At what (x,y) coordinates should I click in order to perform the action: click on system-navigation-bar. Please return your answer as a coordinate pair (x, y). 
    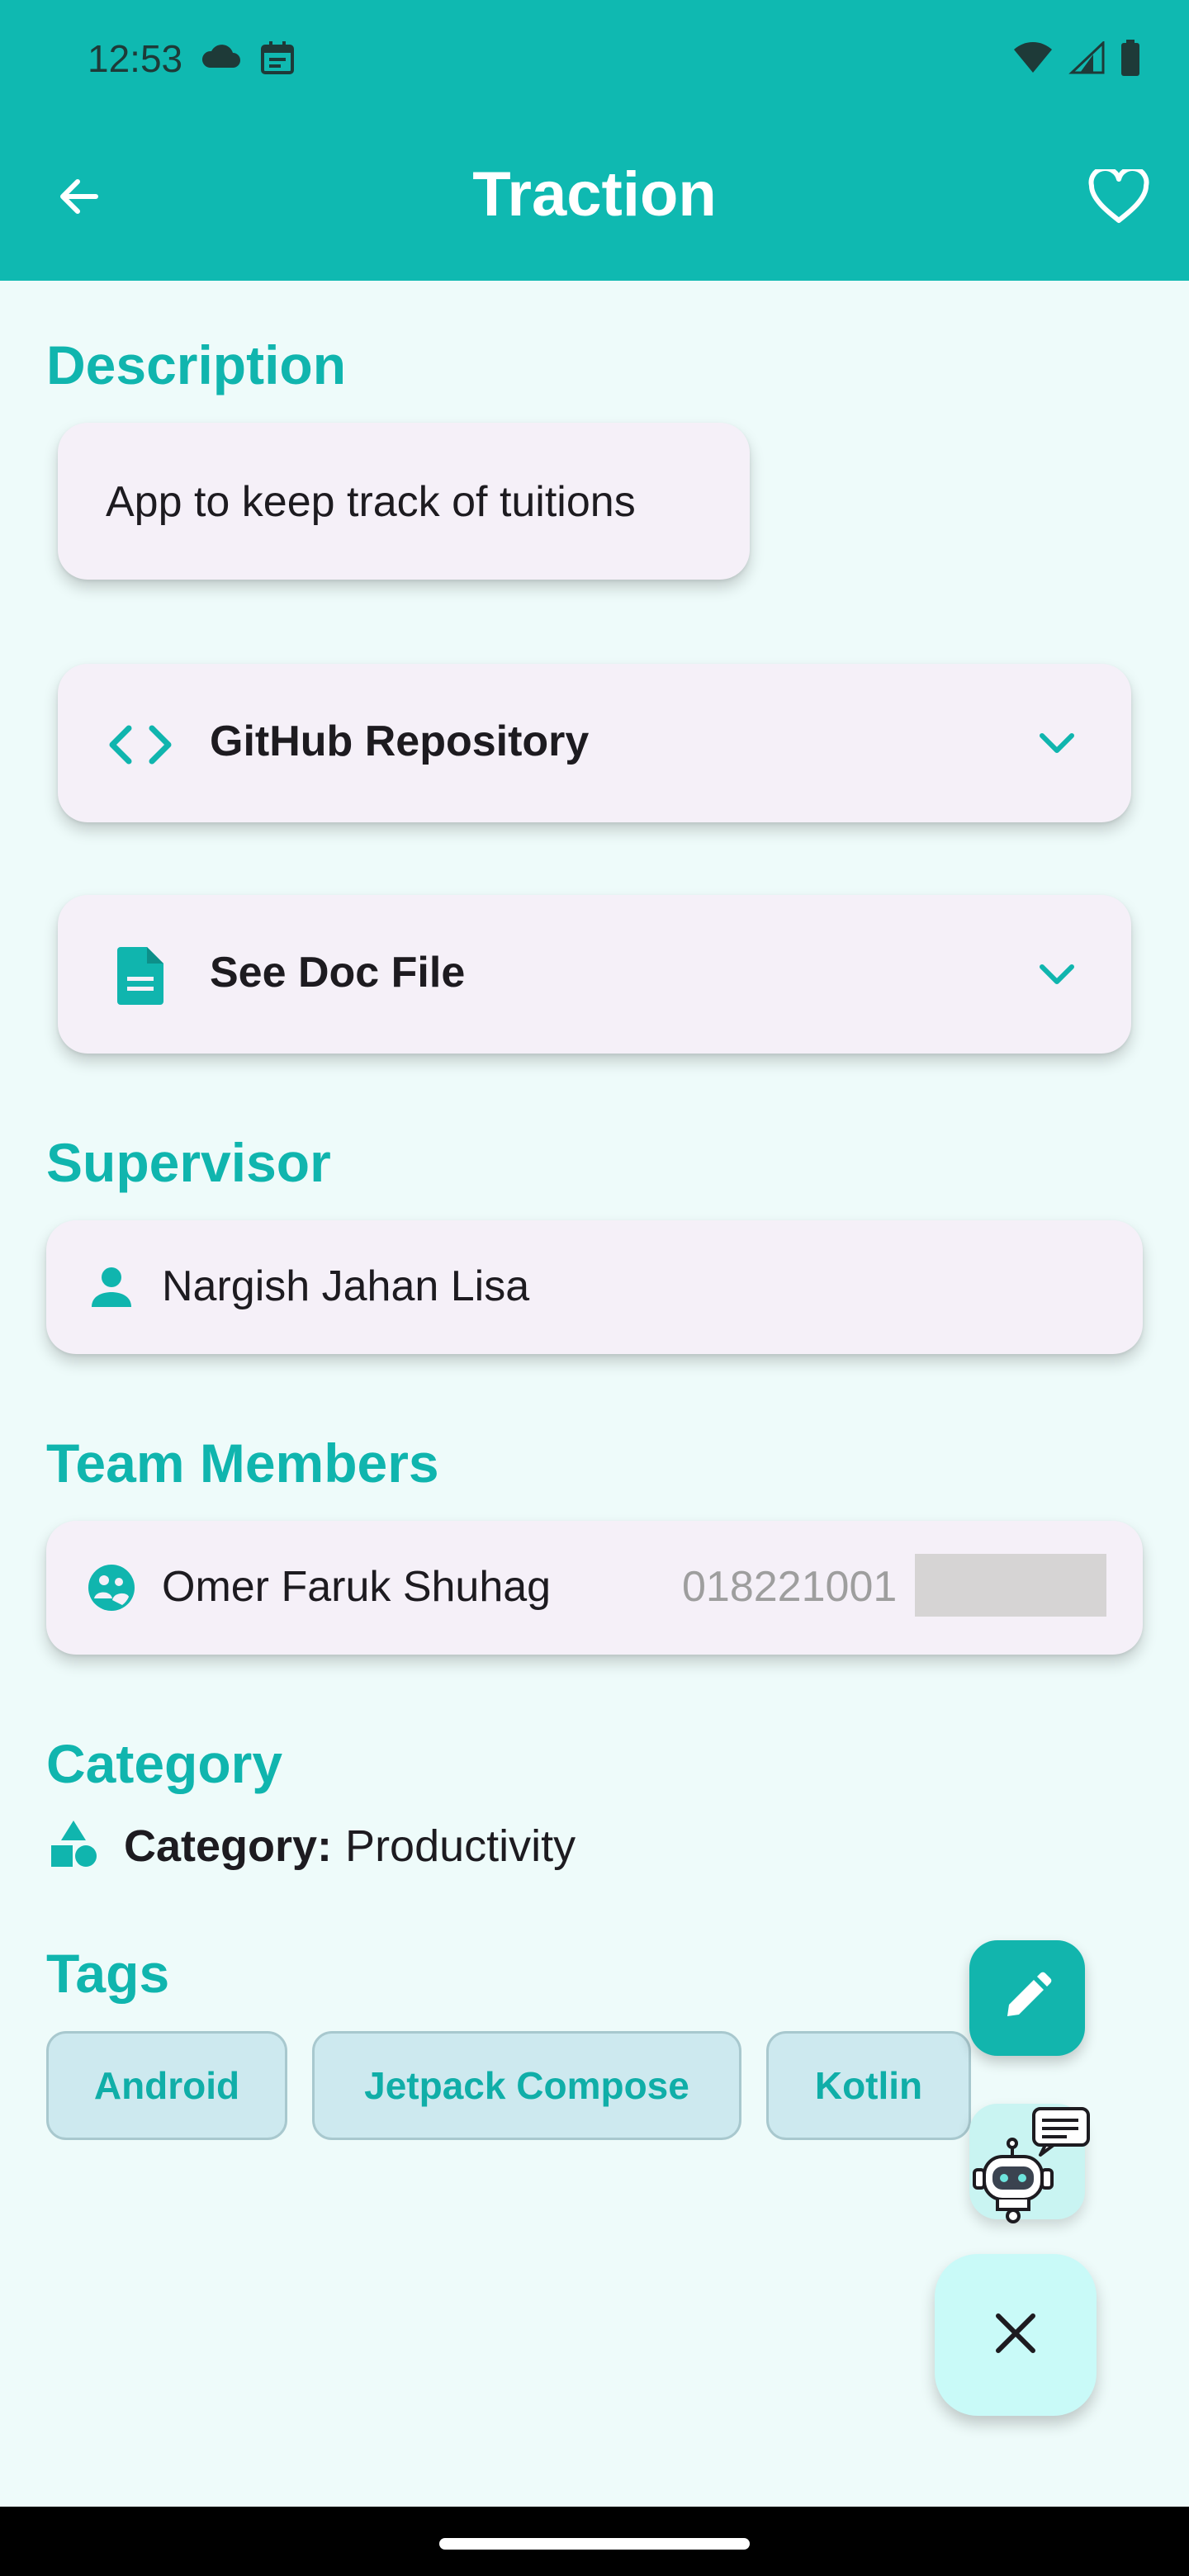
    Looking at the image, I should click on (594, 2541).